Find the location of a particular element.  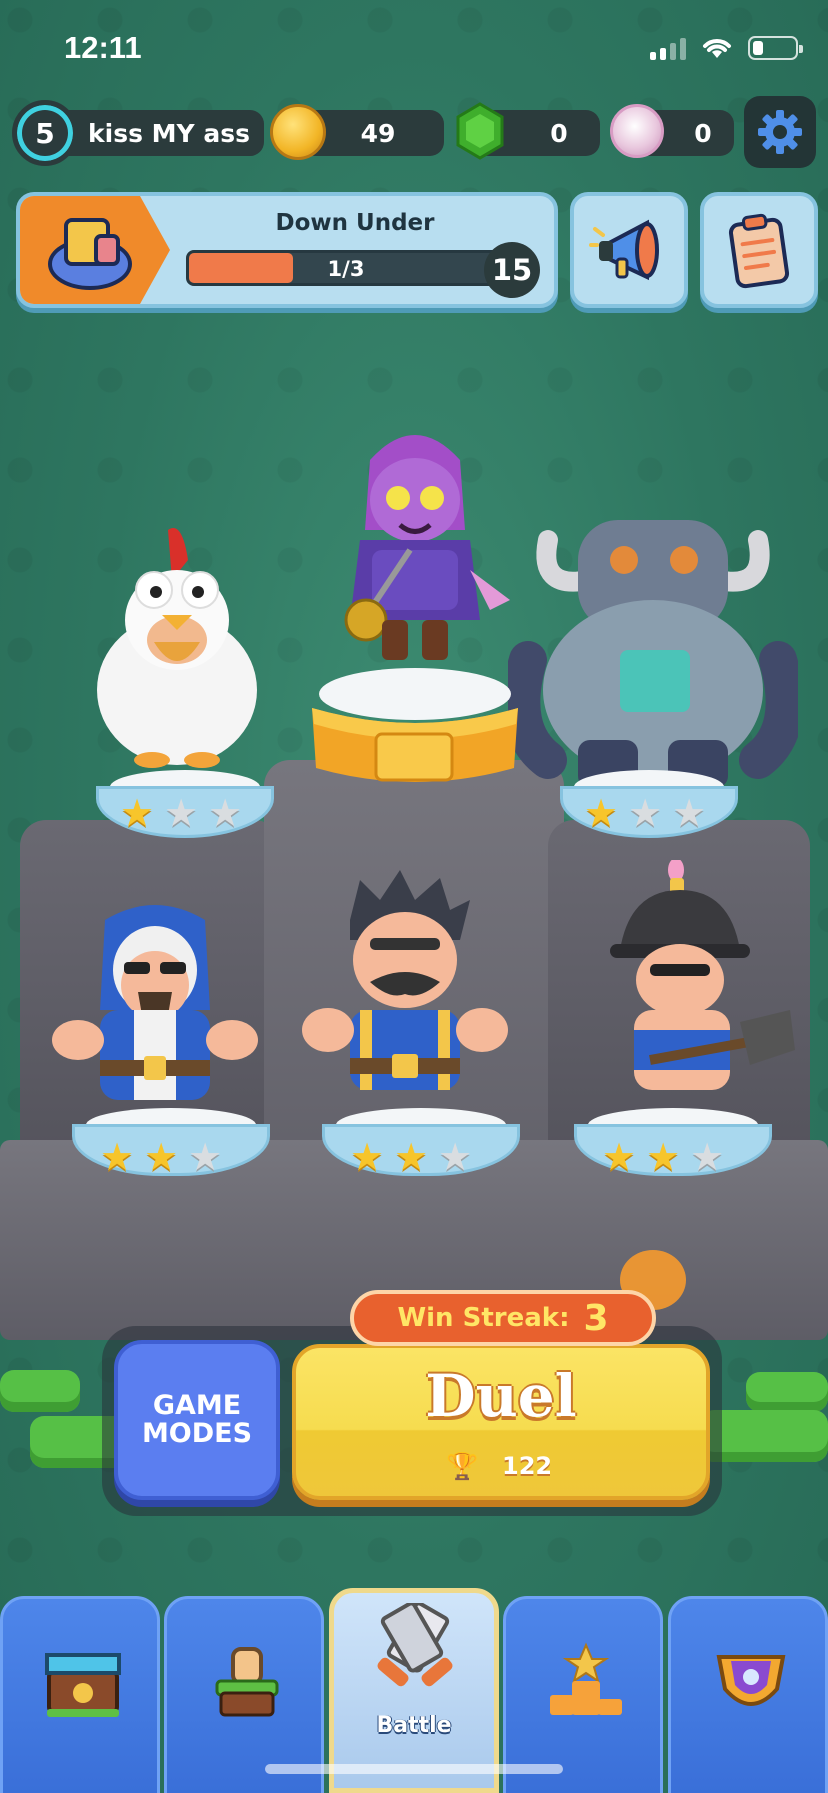

chicken-stars: ★ ★ ★ is located at coordinates (181, 813).